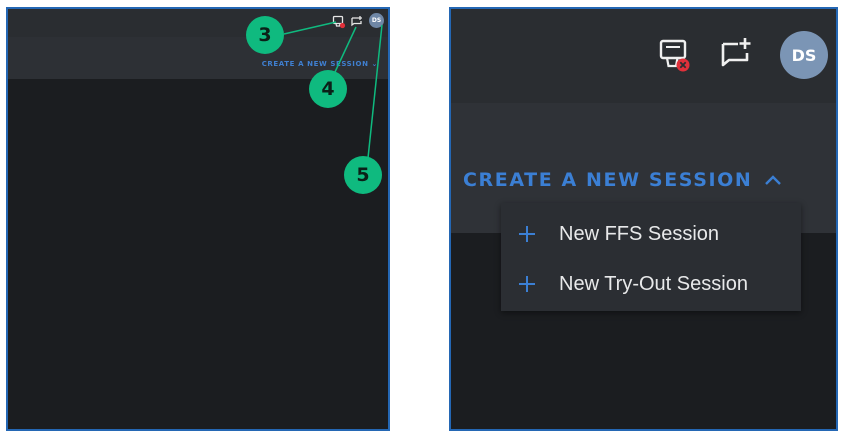 This screenshot has height=437, width=842. I want to click on create-new-session-link: CREATE A NEW SESSION ⌄, so click(320, 64).